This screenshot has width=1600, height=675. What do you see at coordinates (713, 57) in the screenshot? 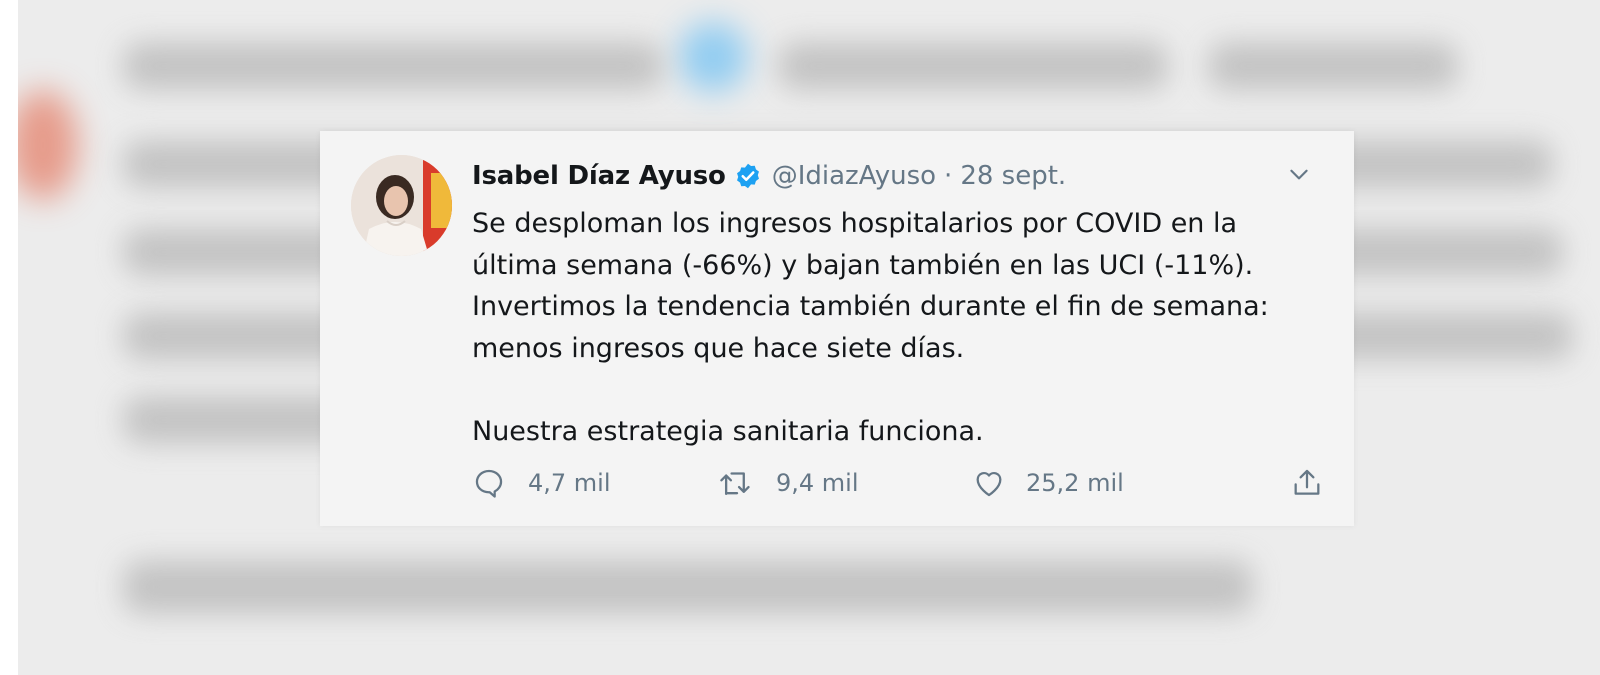
I see `blurred-verified-blob` at bounding box center [713, 57].